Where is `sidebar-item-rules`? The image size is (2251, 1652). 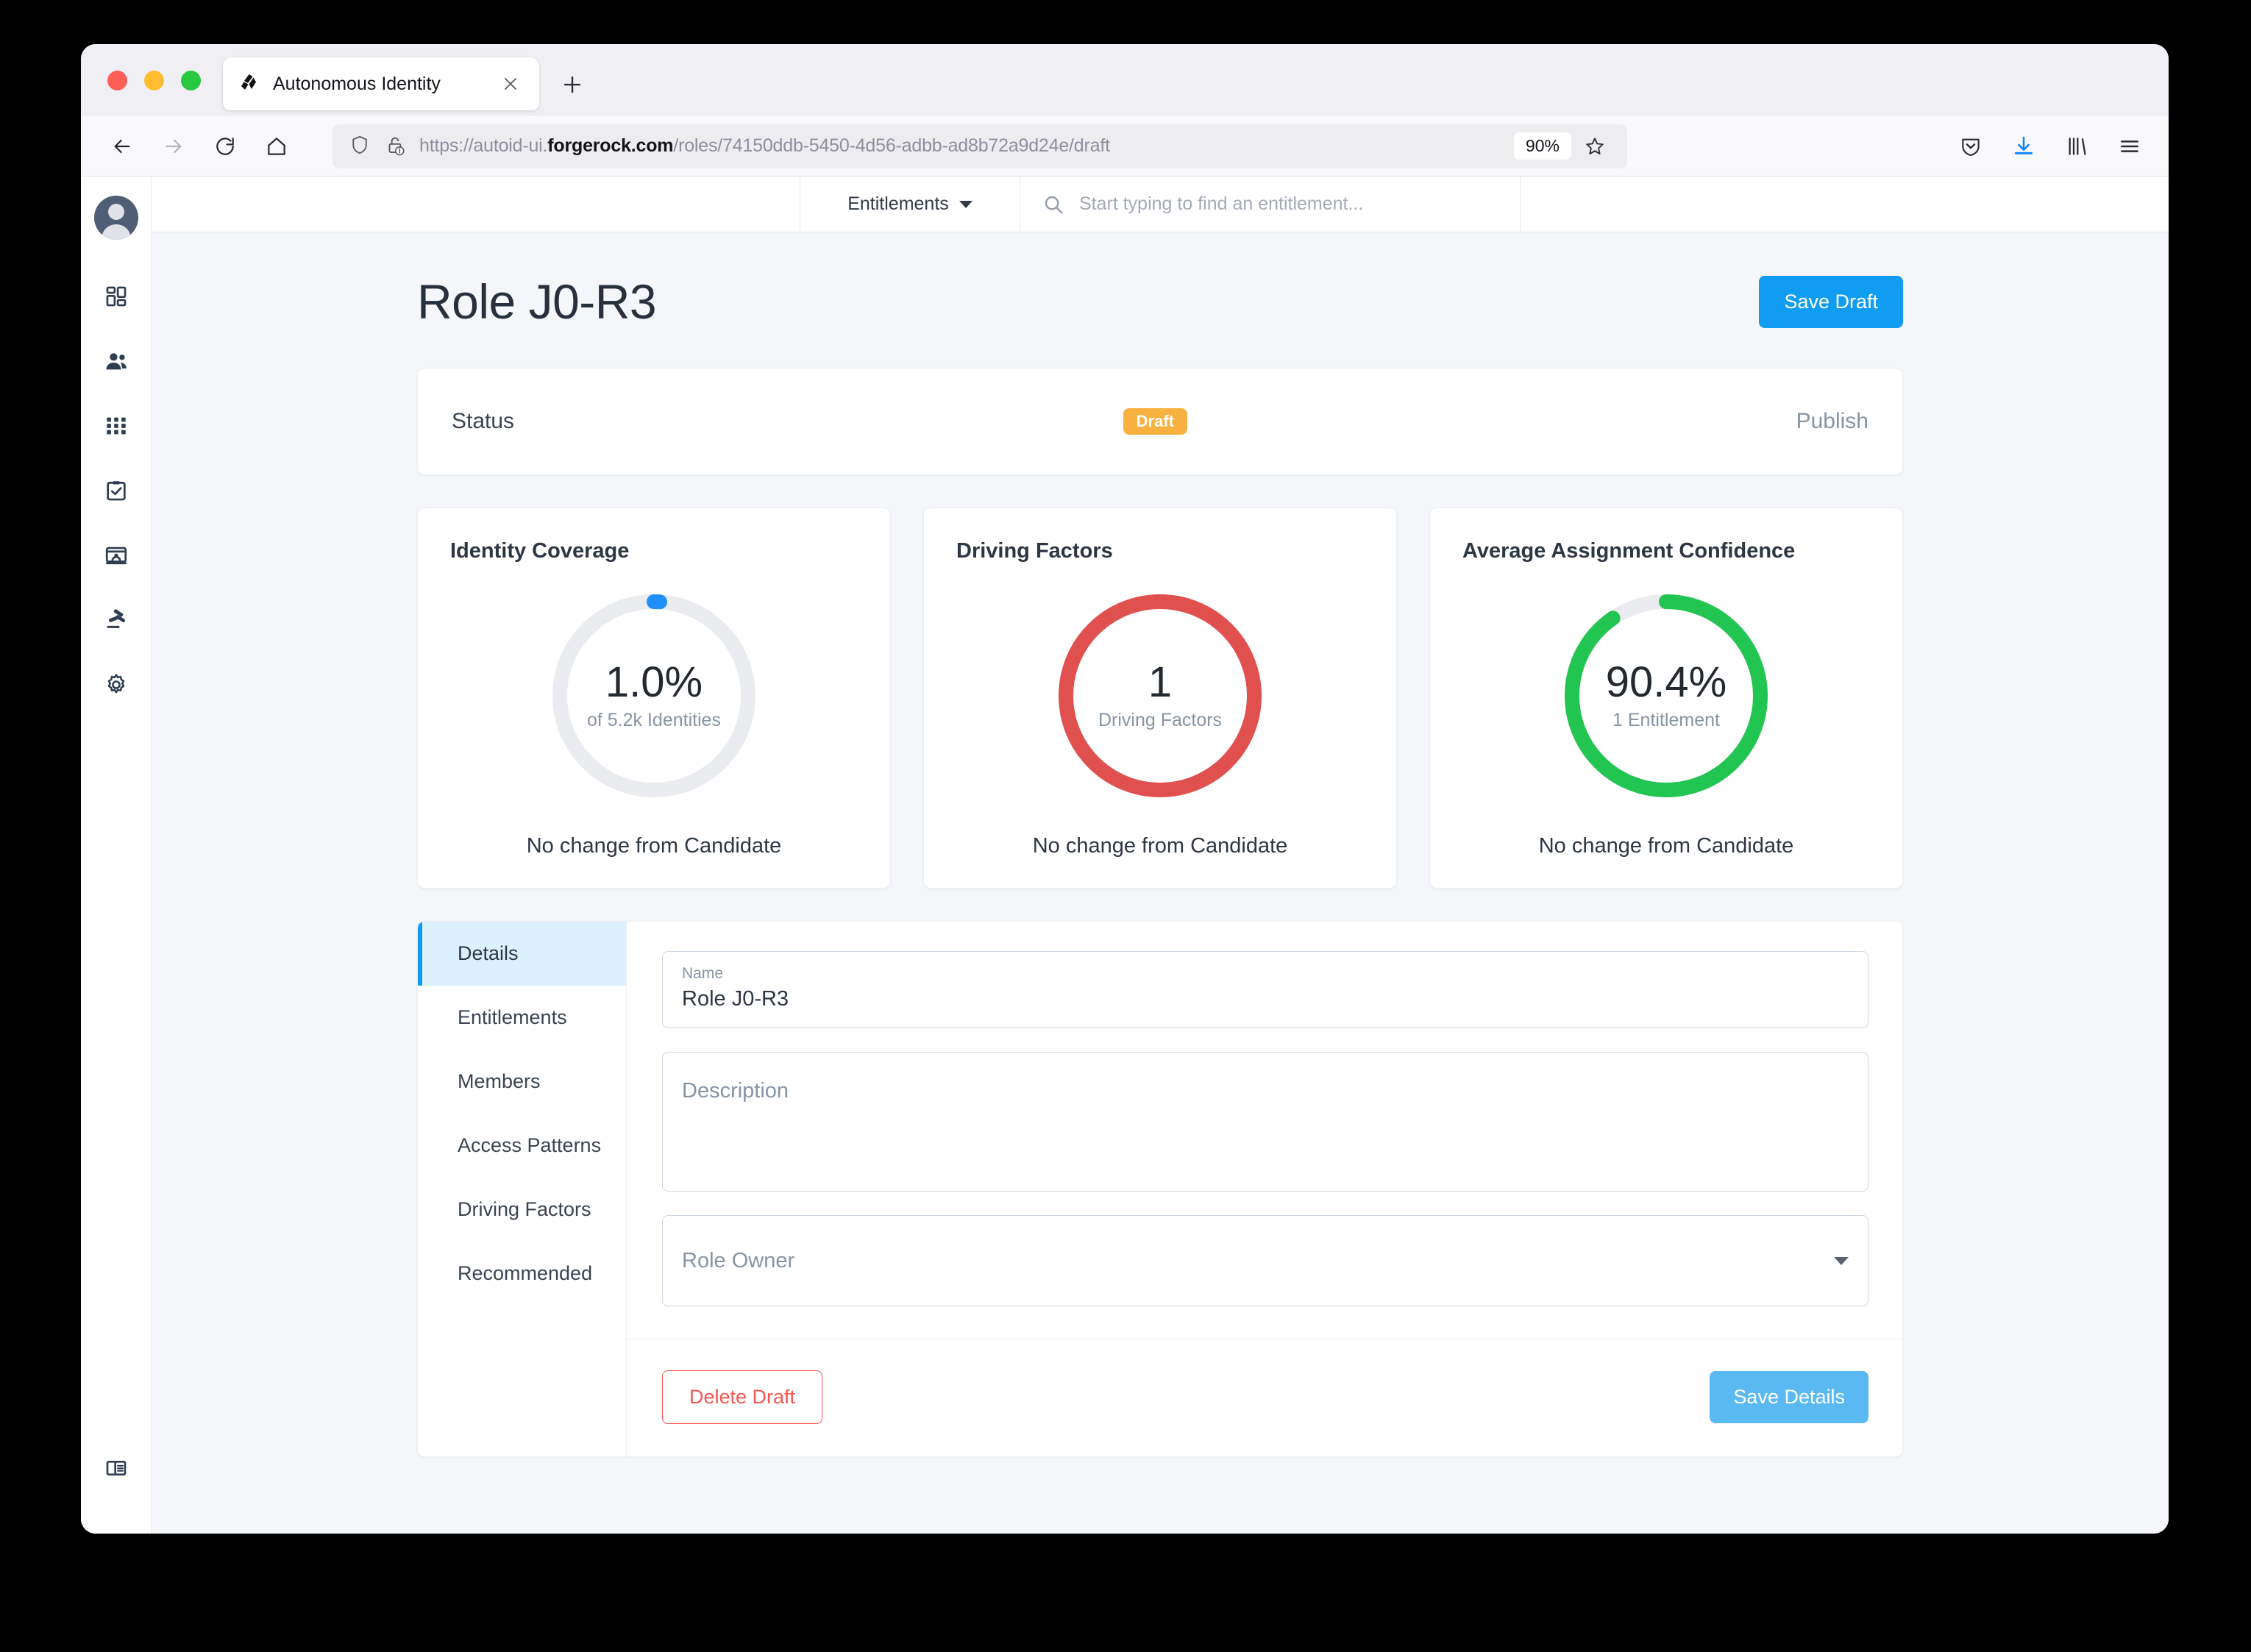
sidebar-item-rules is located at coordinates (116, 622).